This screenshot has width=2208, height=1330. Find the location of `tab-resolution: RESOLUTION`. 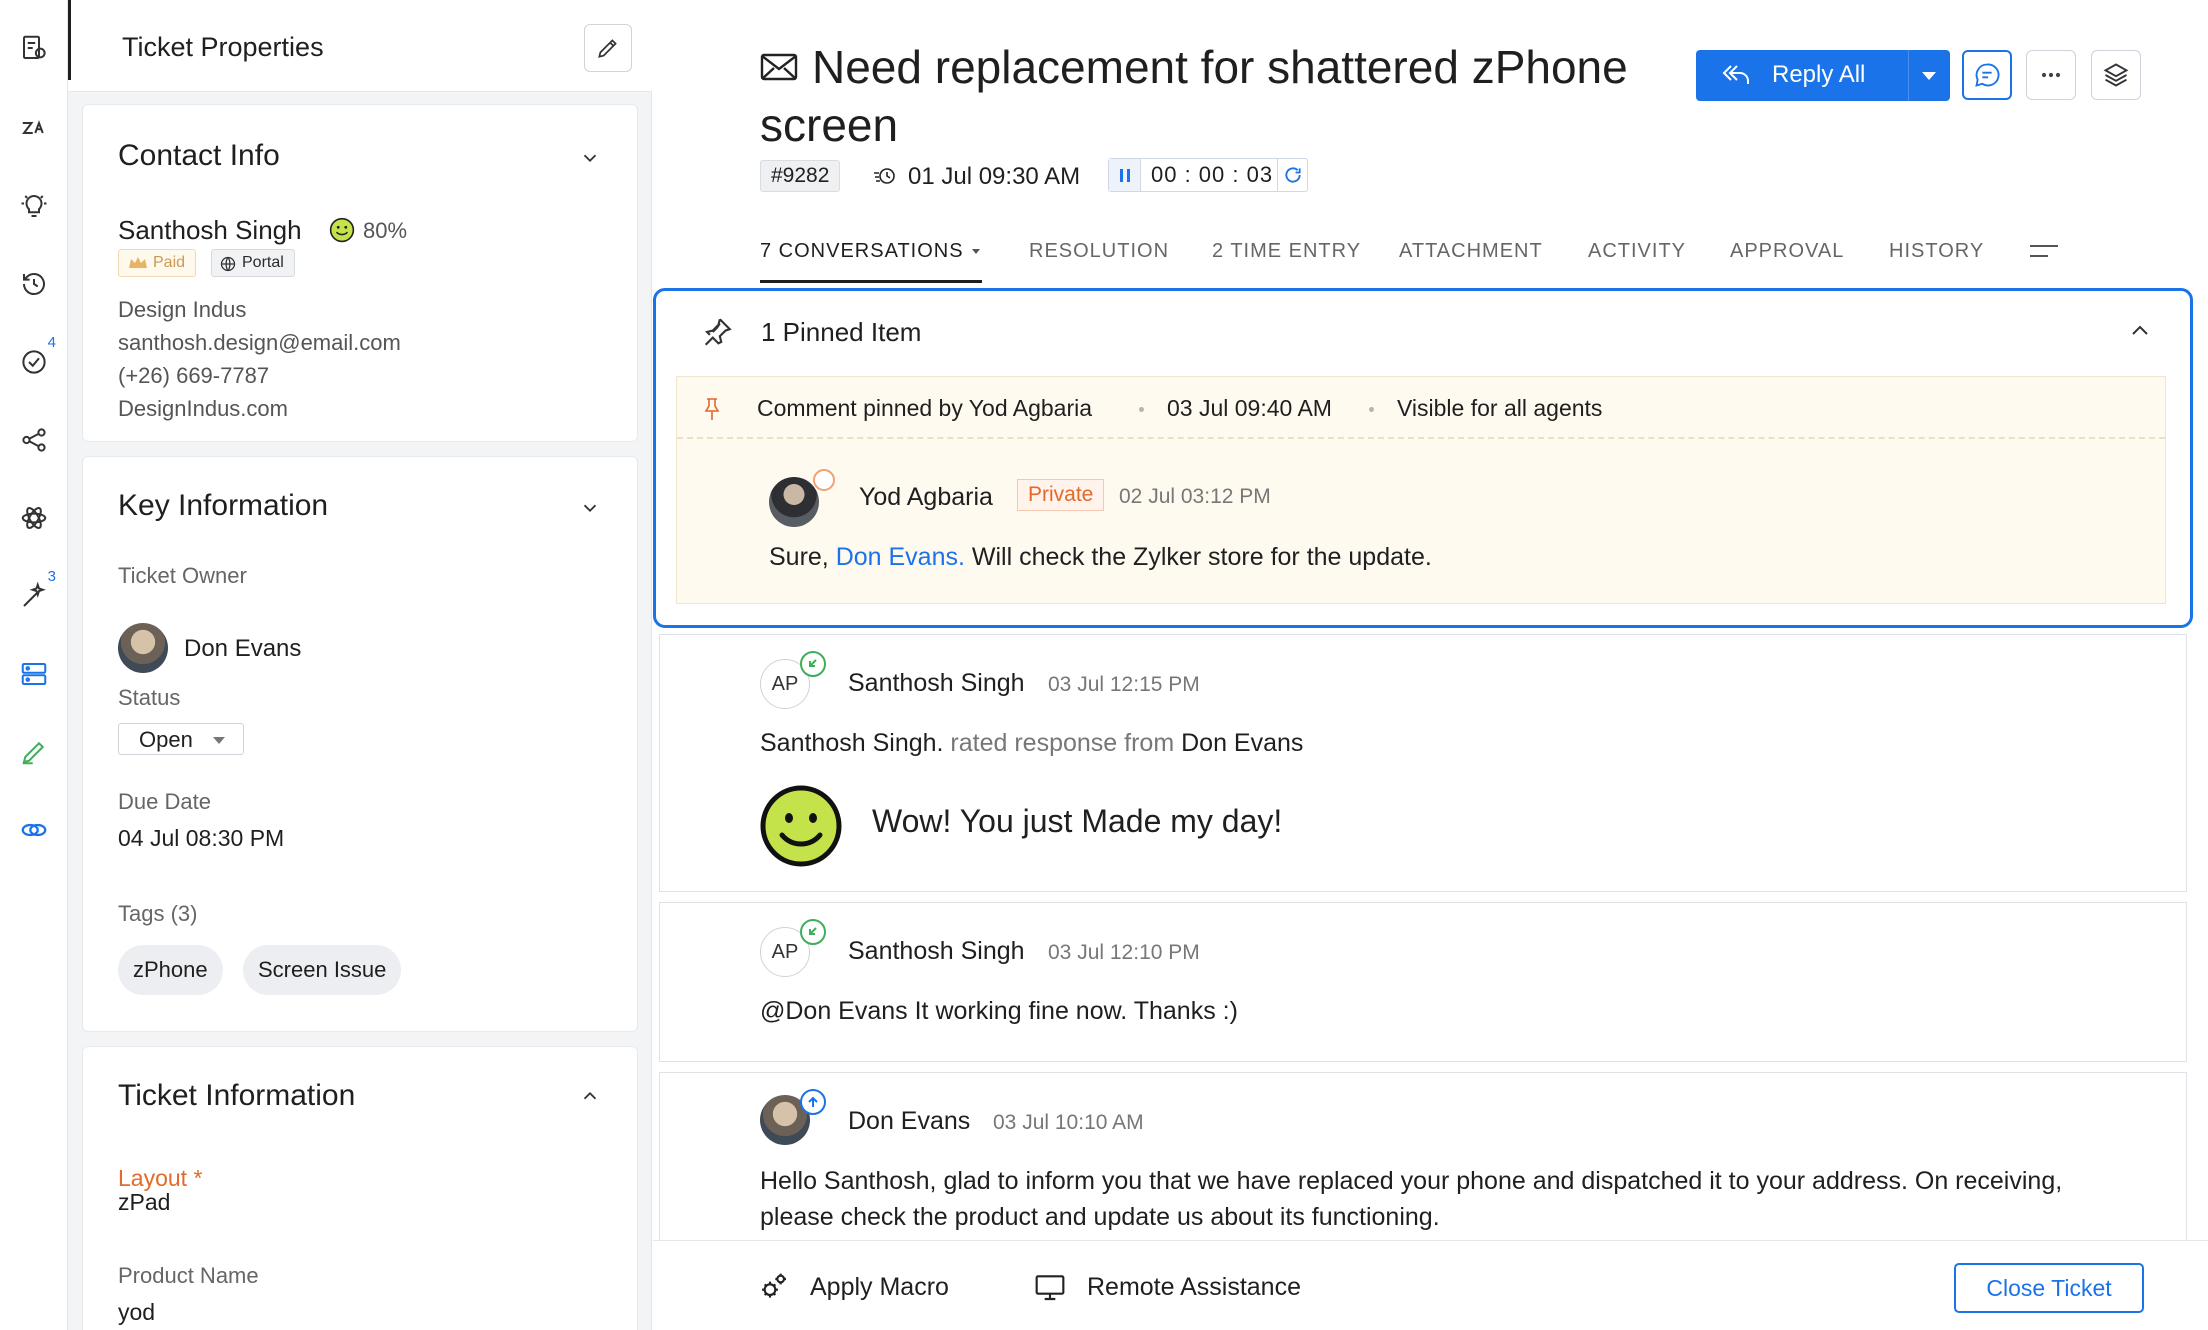

tab-resolution: RESOLUTION is located at coordinates (1099, 251).